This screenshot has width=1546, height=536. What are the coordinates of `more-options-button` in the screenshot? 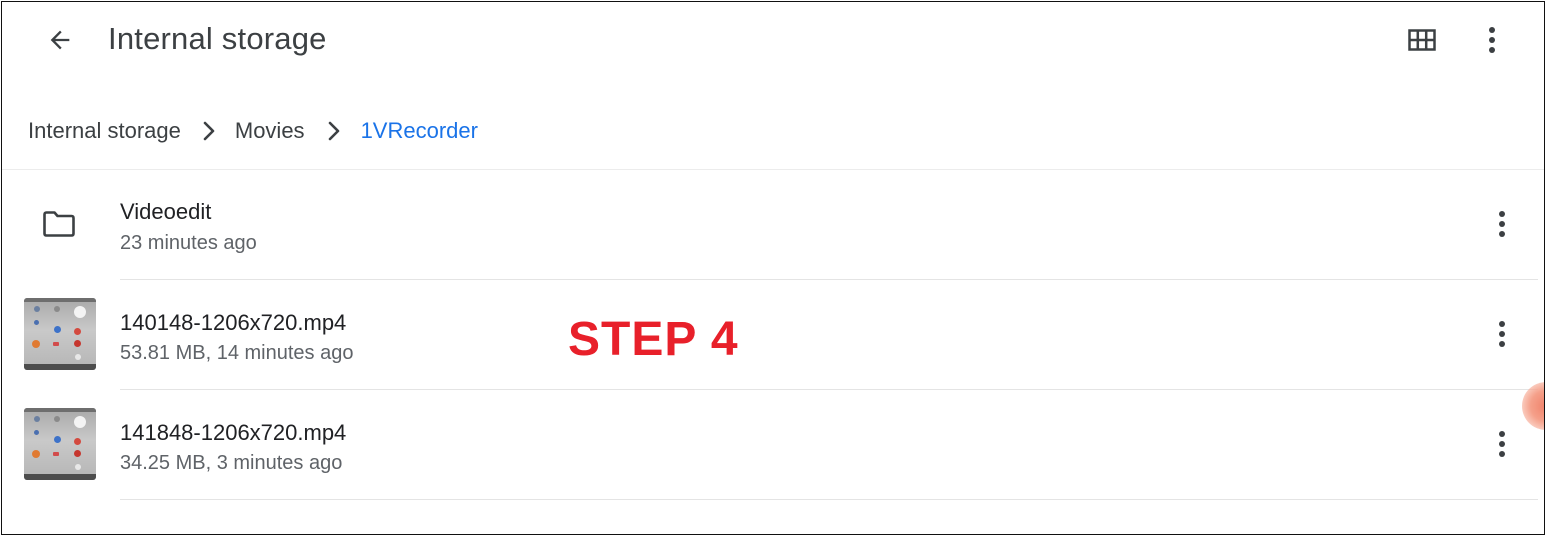 It's located at (1492, 40).